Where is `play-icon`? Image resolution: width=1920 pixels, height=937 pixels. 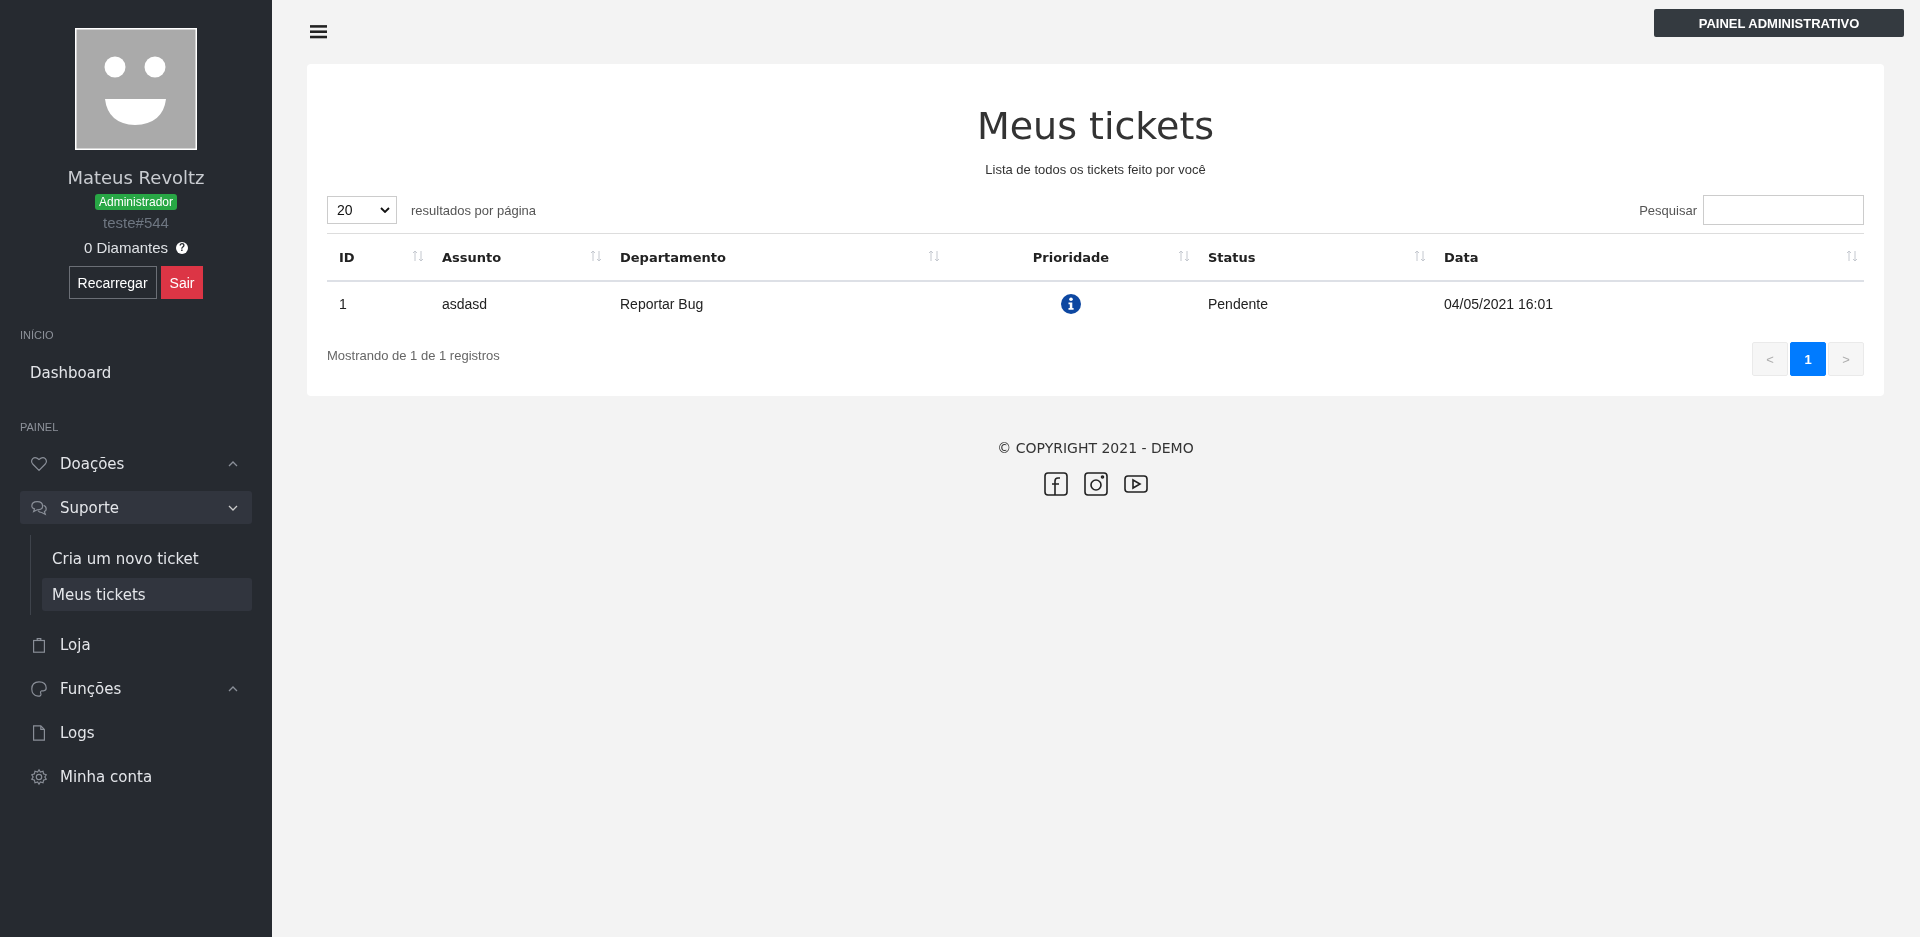 play-icon is located at coordinates (1135, 484).